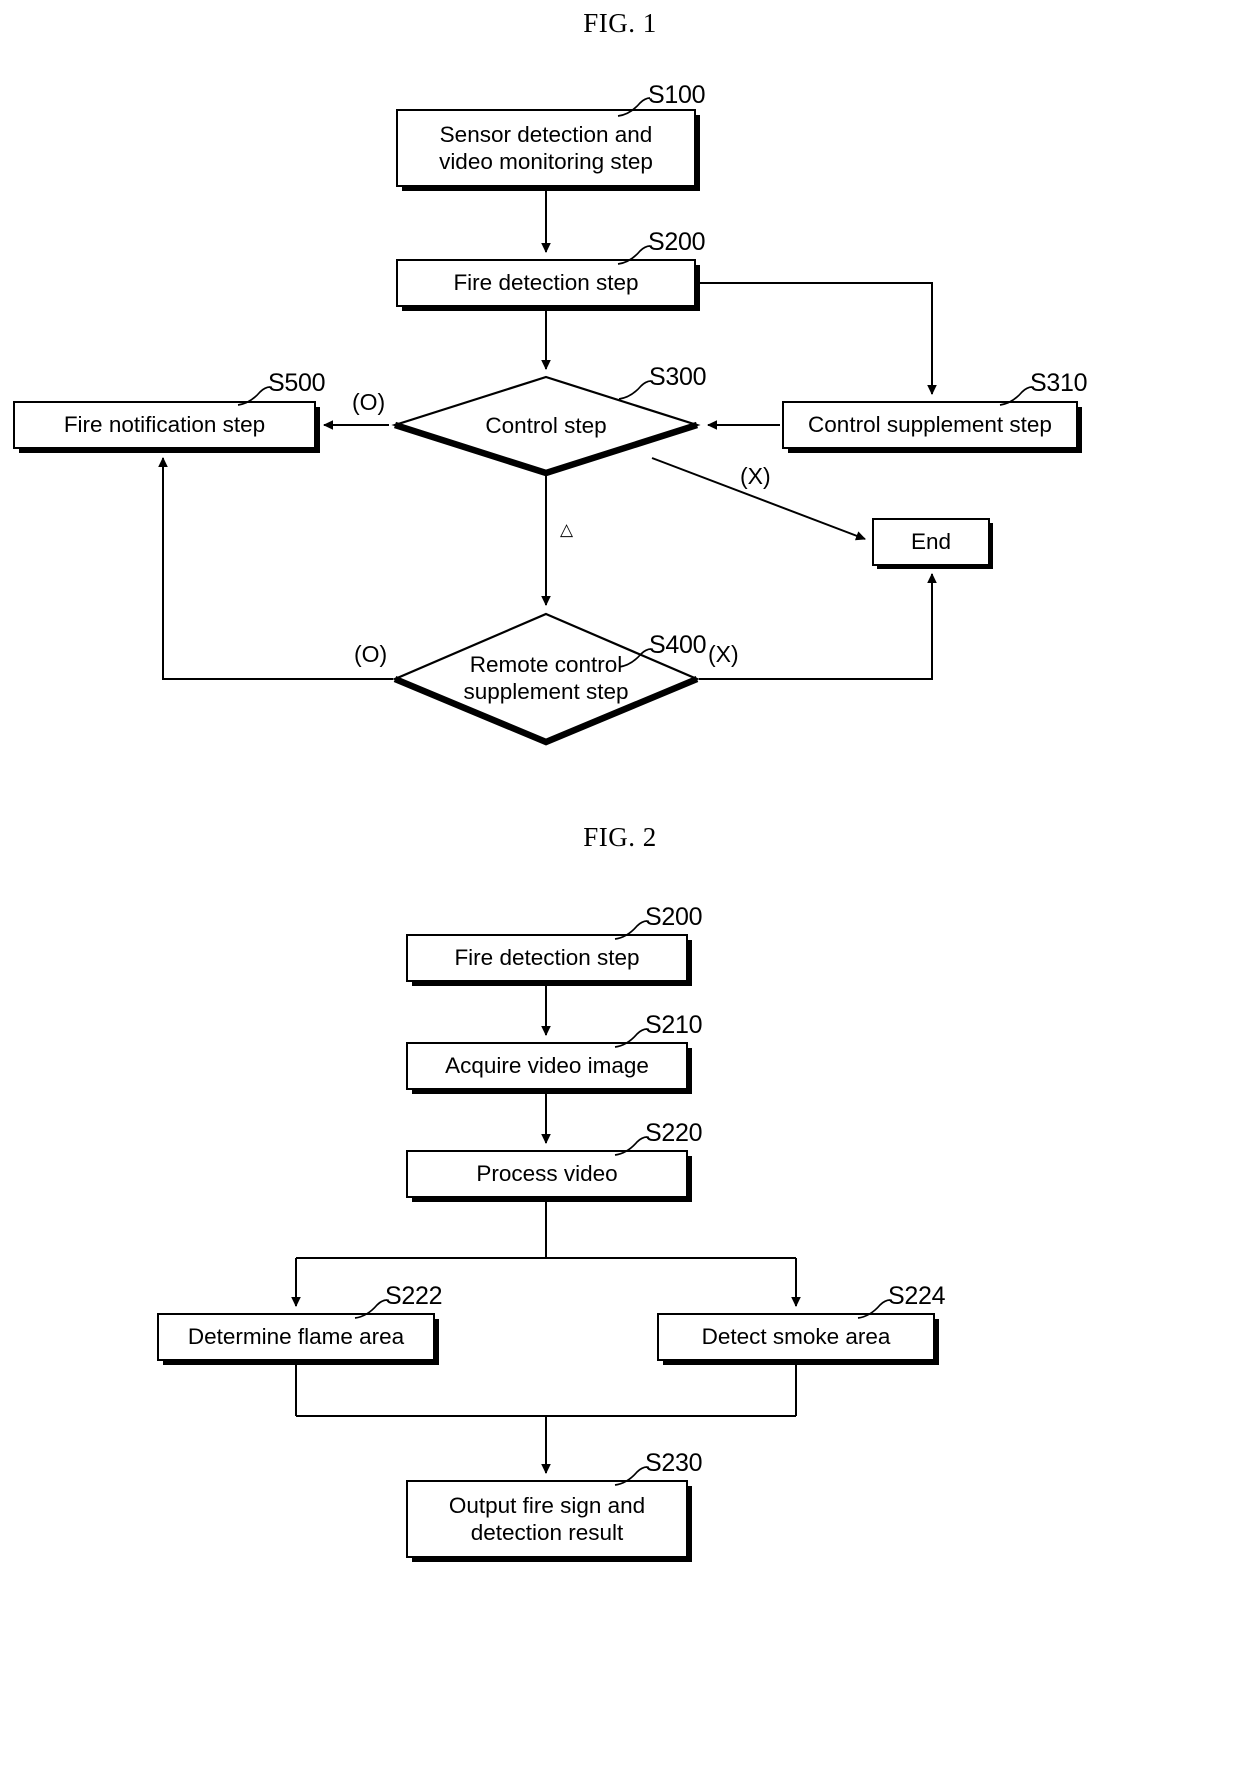  I want to click on node-label: Process video, so click(547, 1174).